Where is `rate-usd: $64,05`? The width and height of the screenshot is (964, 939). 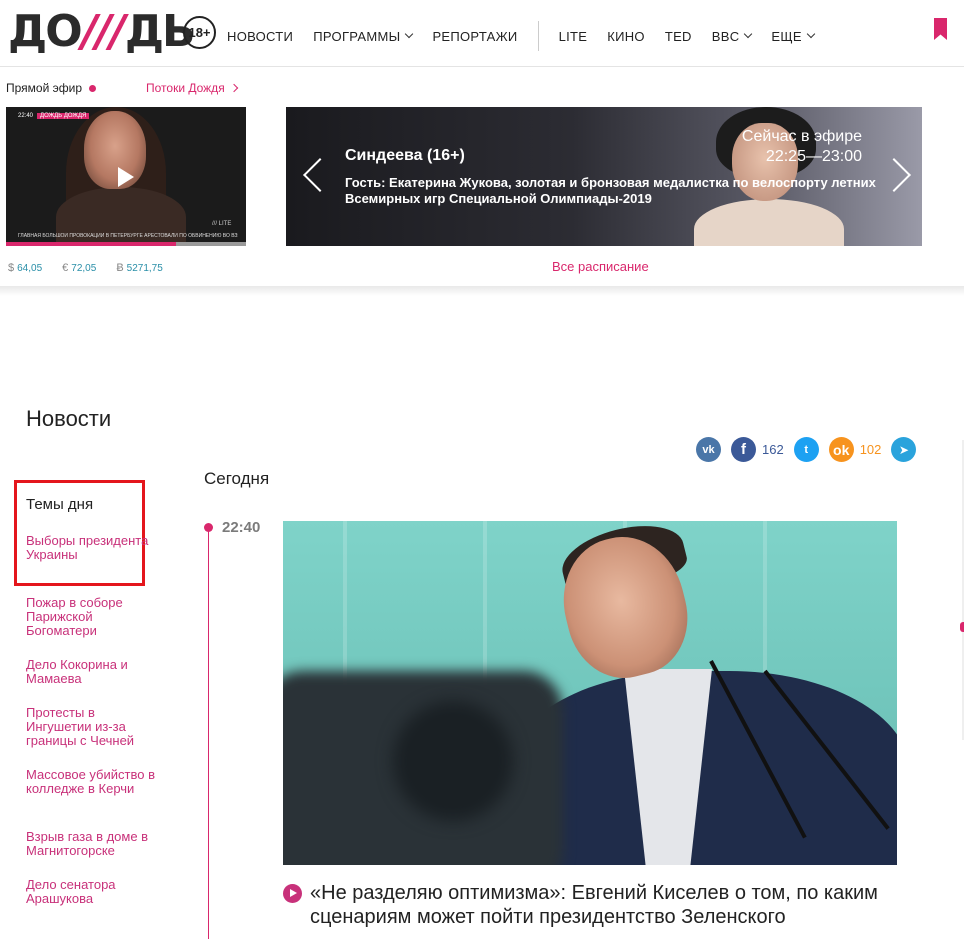 rate-usd: $64,05 is located at coordinates (25, 268).